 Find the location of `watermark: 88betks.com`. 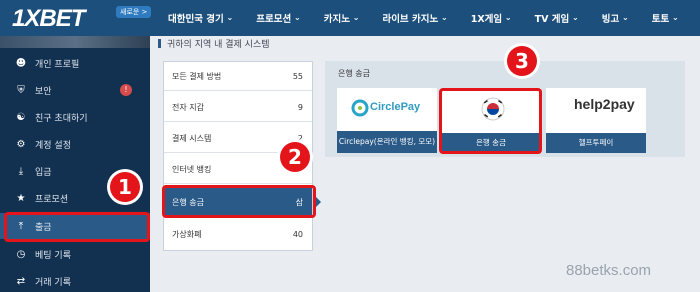

watermark: 88betks.com is located at coordinates (609, 270).